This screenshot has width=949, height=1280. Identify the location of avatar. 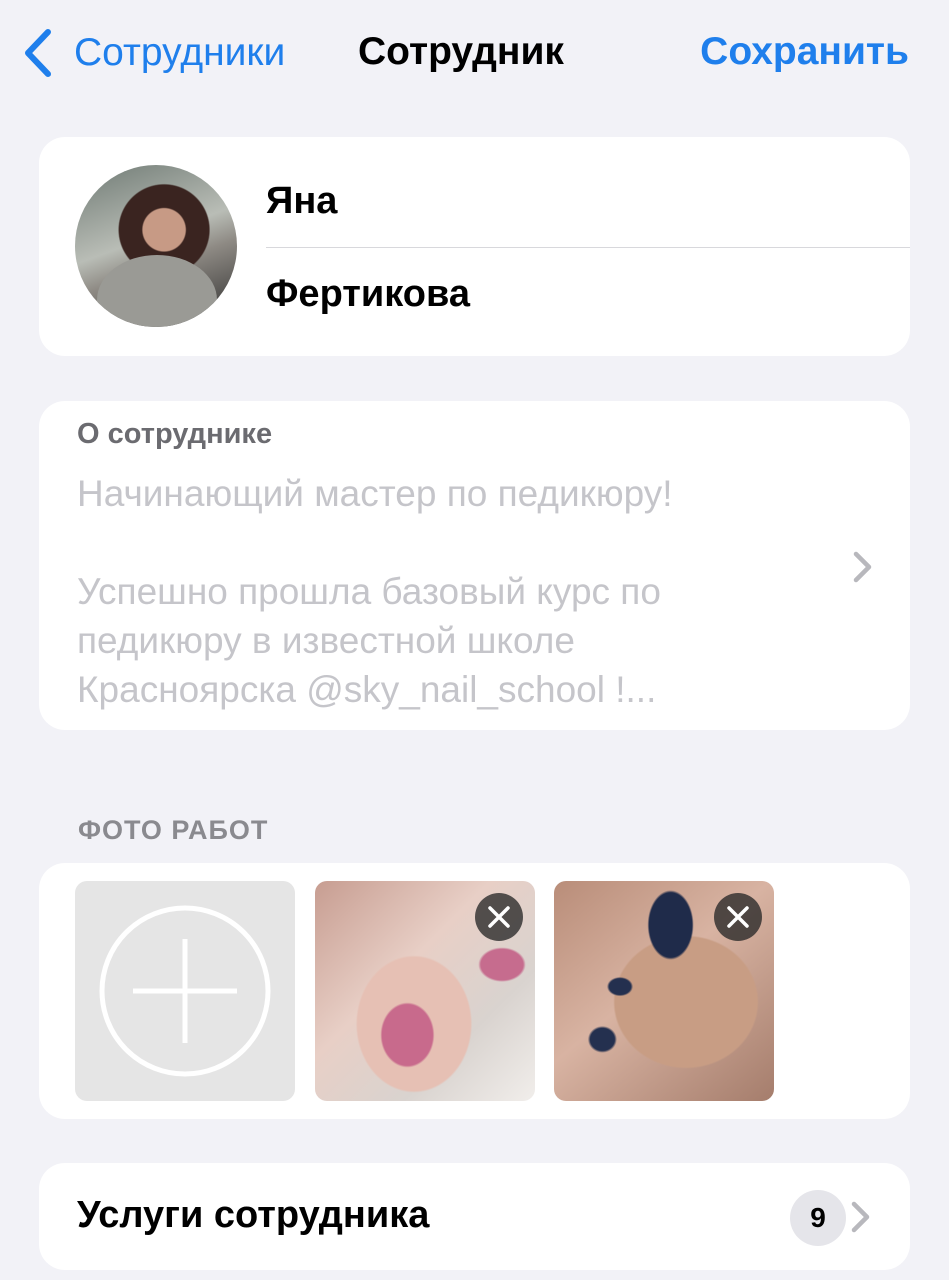
(156, 246).